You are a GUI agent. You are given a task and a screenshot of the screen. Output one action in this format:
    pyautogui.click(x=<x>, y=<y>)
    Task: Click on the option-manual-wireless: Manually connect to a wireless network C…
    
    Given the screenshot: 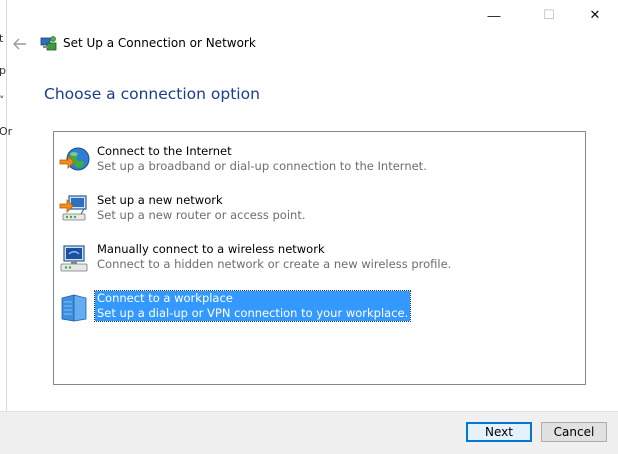 What is the action you would take?
    pyautogui.click(x=259, y=259)
    